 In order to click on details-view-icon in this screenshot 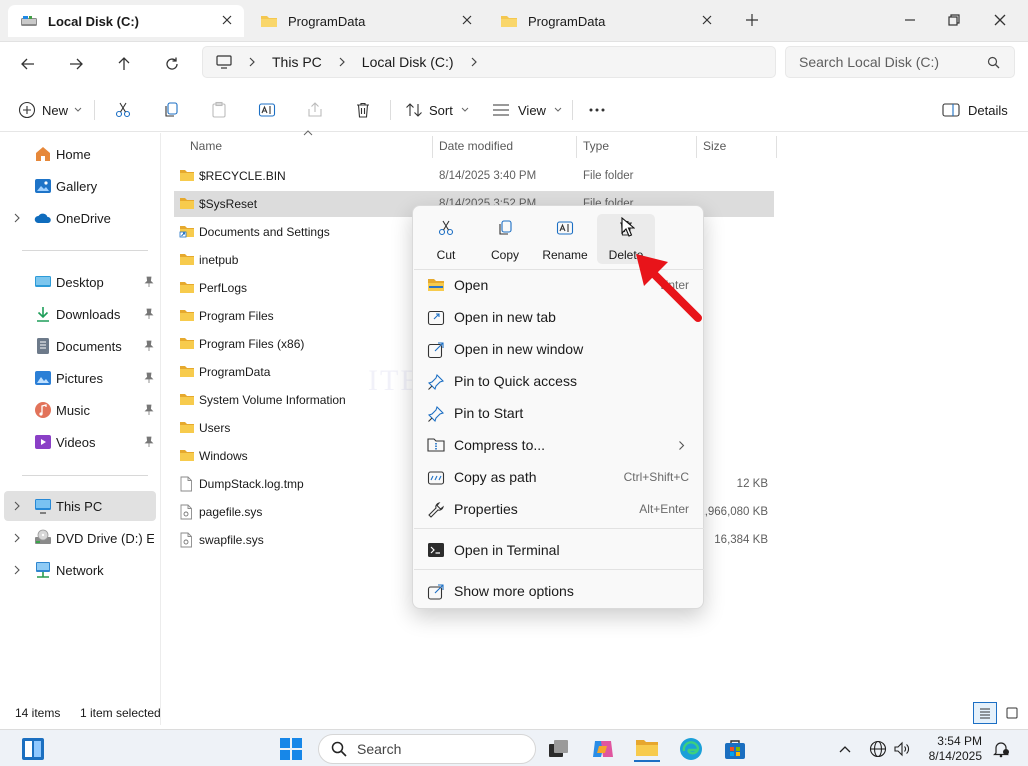, I will do `click(985, 713)`.